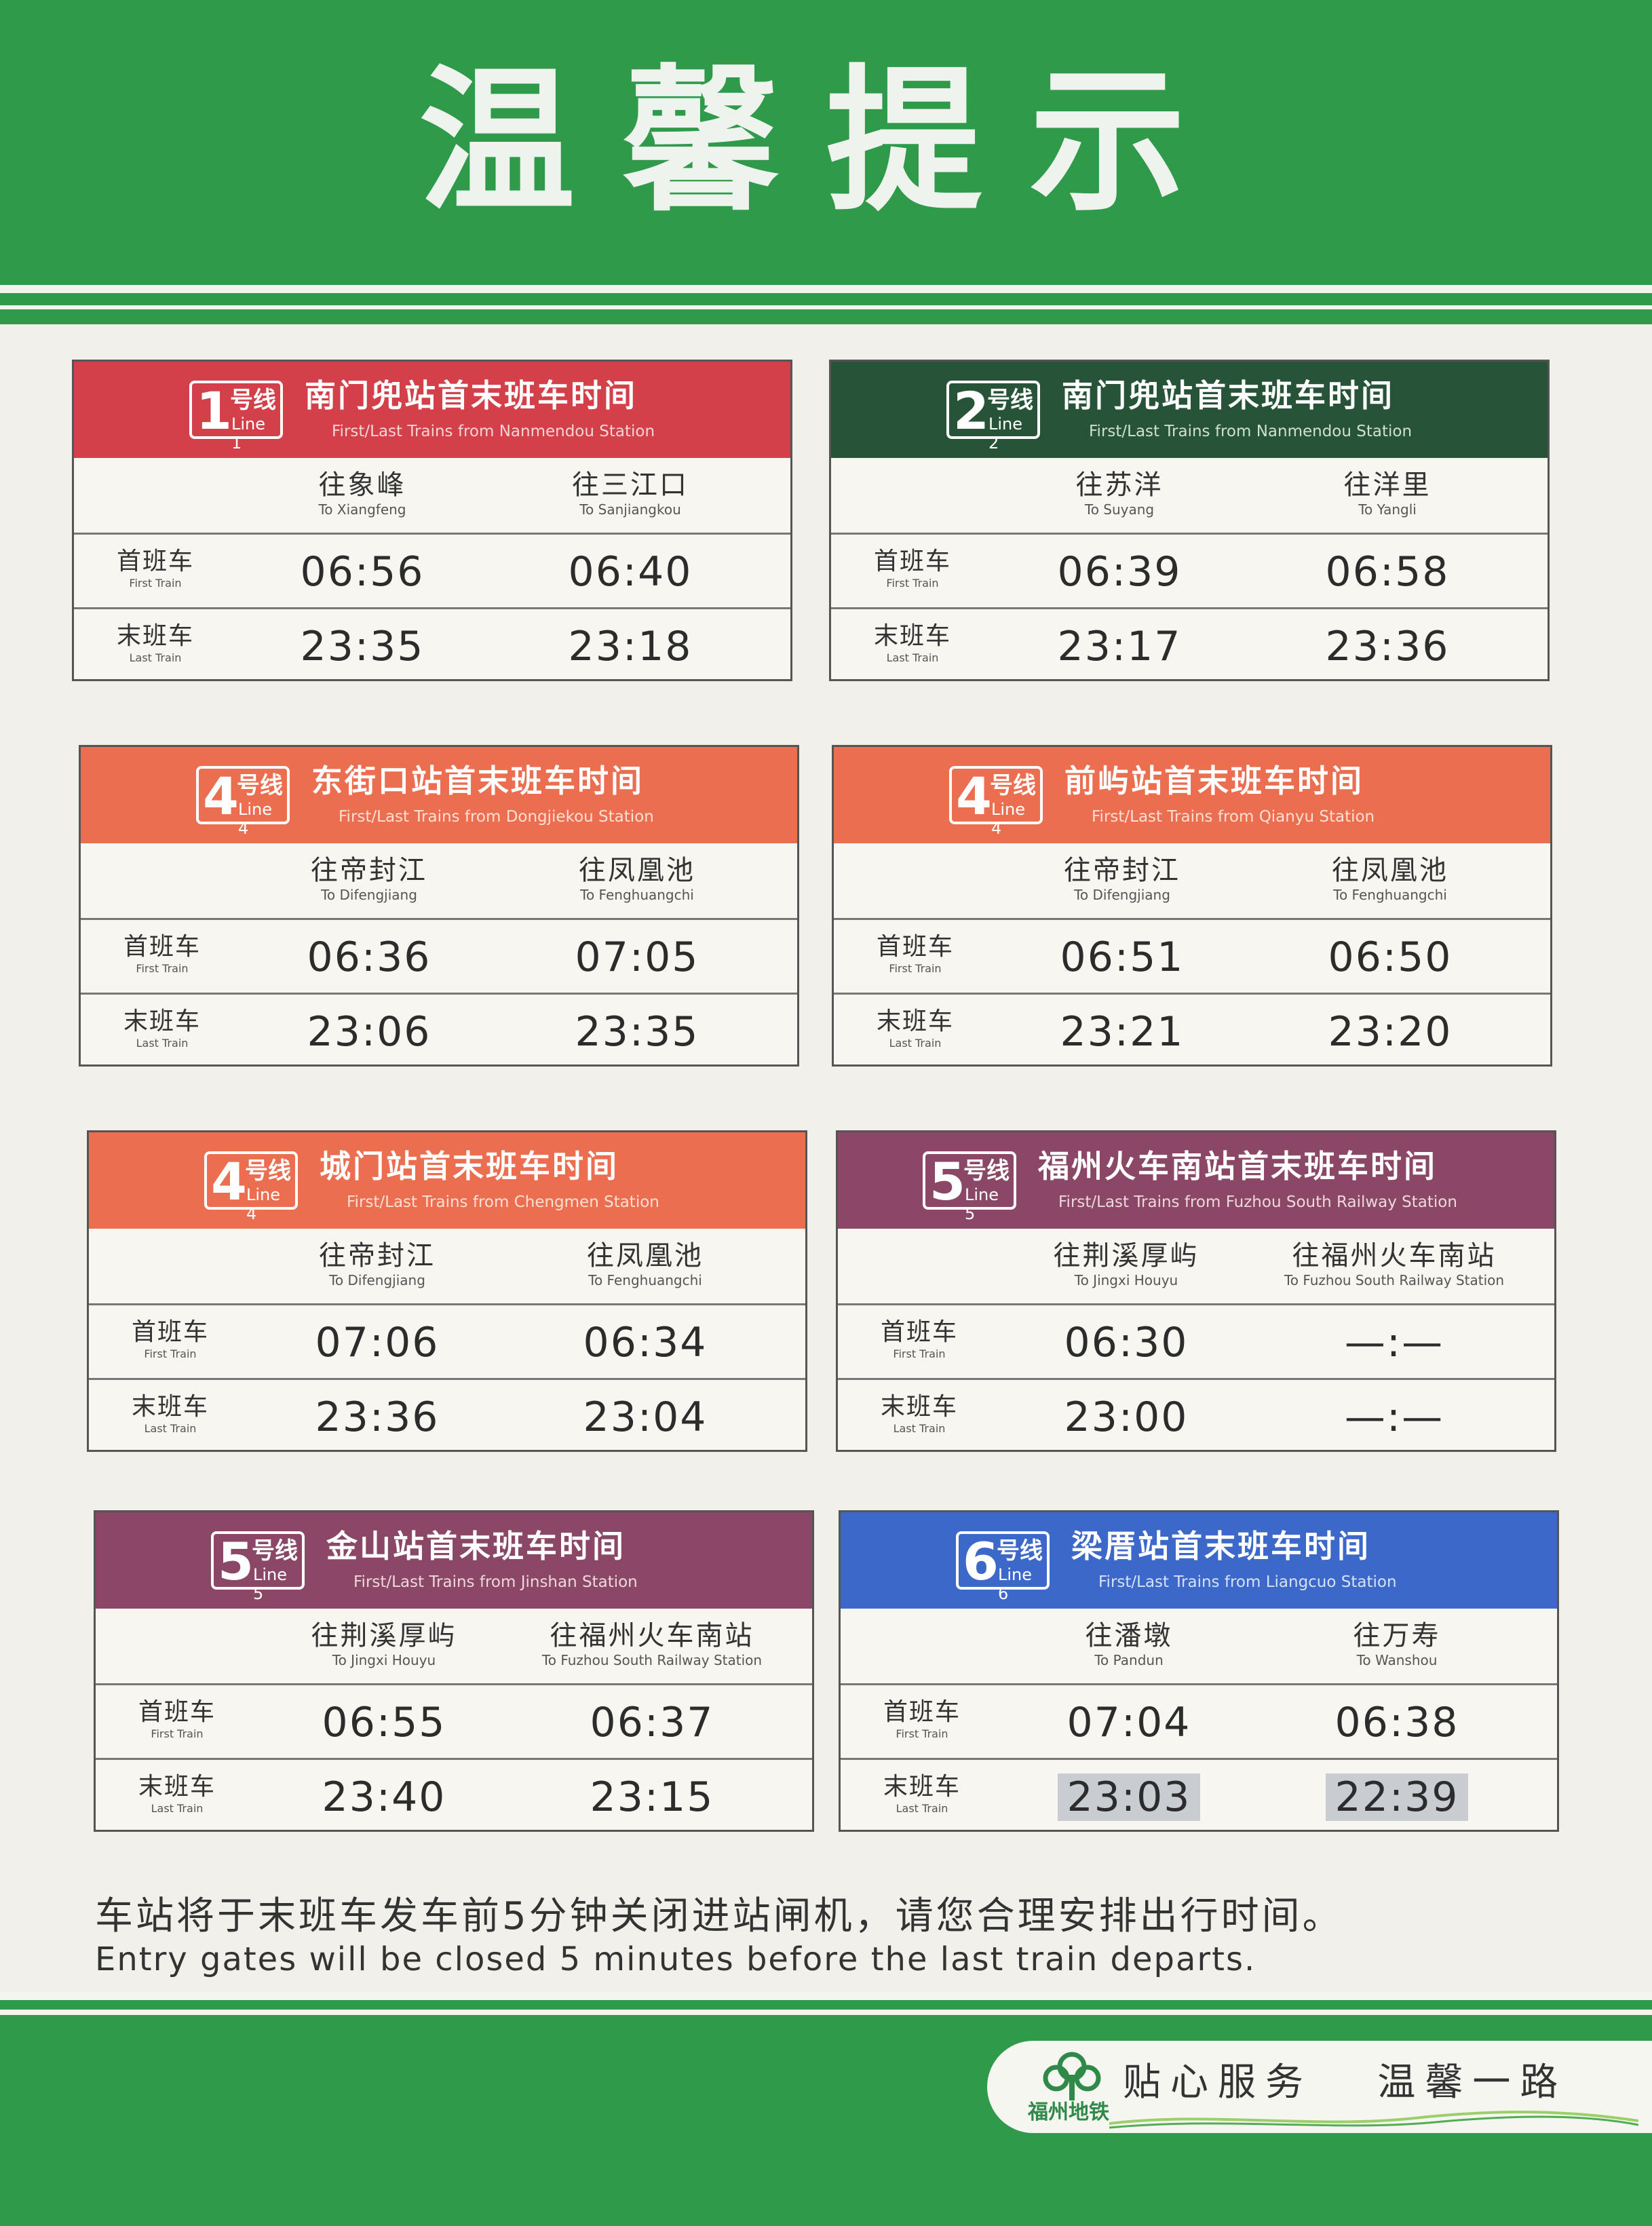  What do you see at coordinates (439, 1029) in the screenshot?
I see `last-train-row: 末班车 Last Train 23:06 23:35` at bounding box center [439, 1029].